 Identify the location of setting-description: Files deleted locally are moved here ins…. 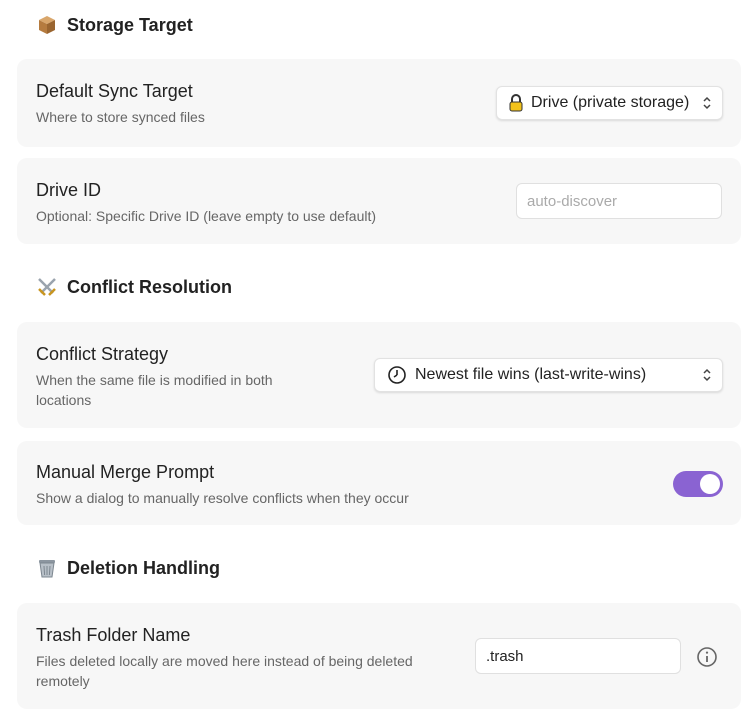
(224, 671).